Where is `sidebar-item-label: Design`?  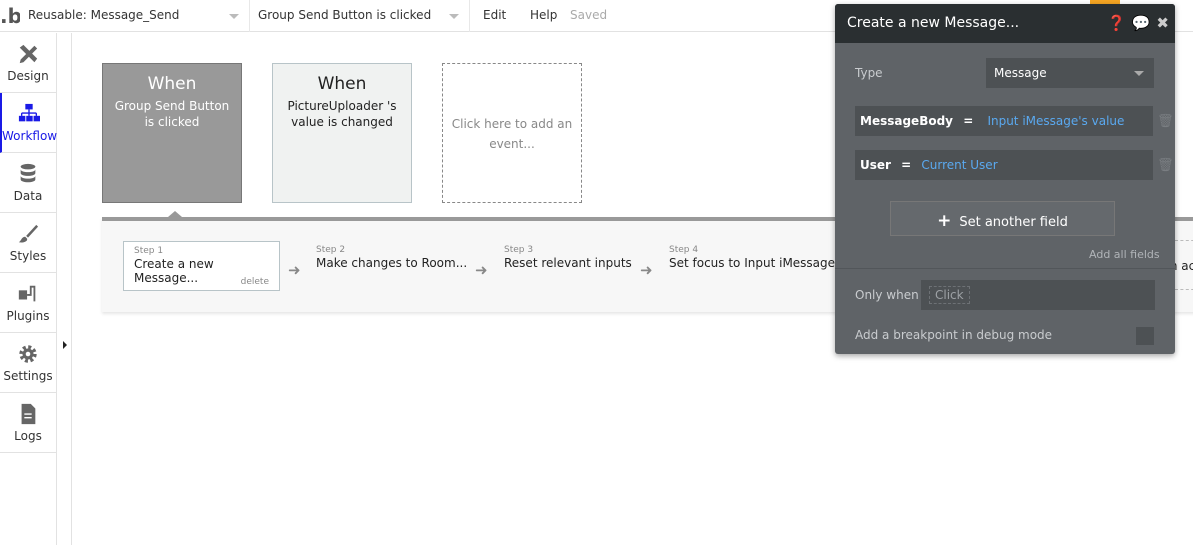 sidebar-item-label: Design is located at coordinates (28, 76).